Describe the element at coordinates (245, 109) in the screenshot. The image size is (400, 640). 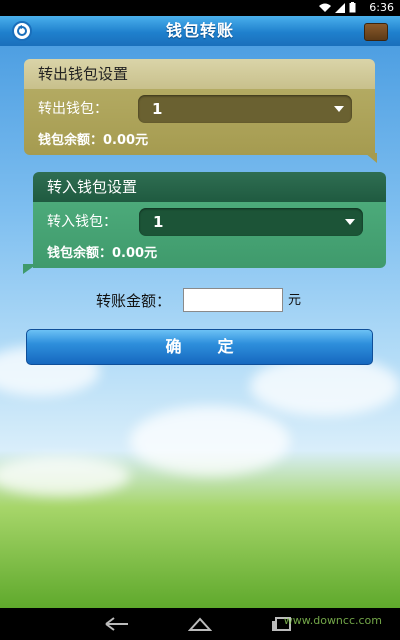
I see `transfer-out-wallet-select: 1` at that location.